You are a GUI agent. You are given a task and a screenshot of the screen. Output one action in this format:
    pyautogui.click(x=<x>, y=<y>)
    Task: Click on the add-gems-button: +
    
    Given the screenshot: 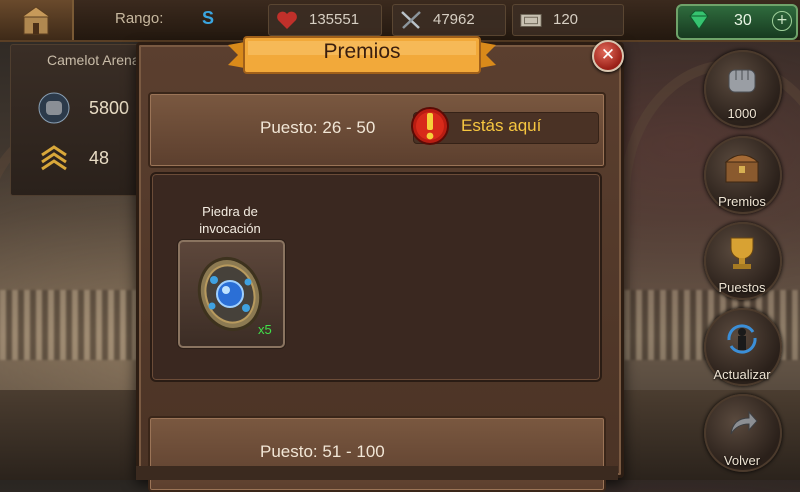 What is the action you would take?
    pyautogui.click(x=782, y=21)
    